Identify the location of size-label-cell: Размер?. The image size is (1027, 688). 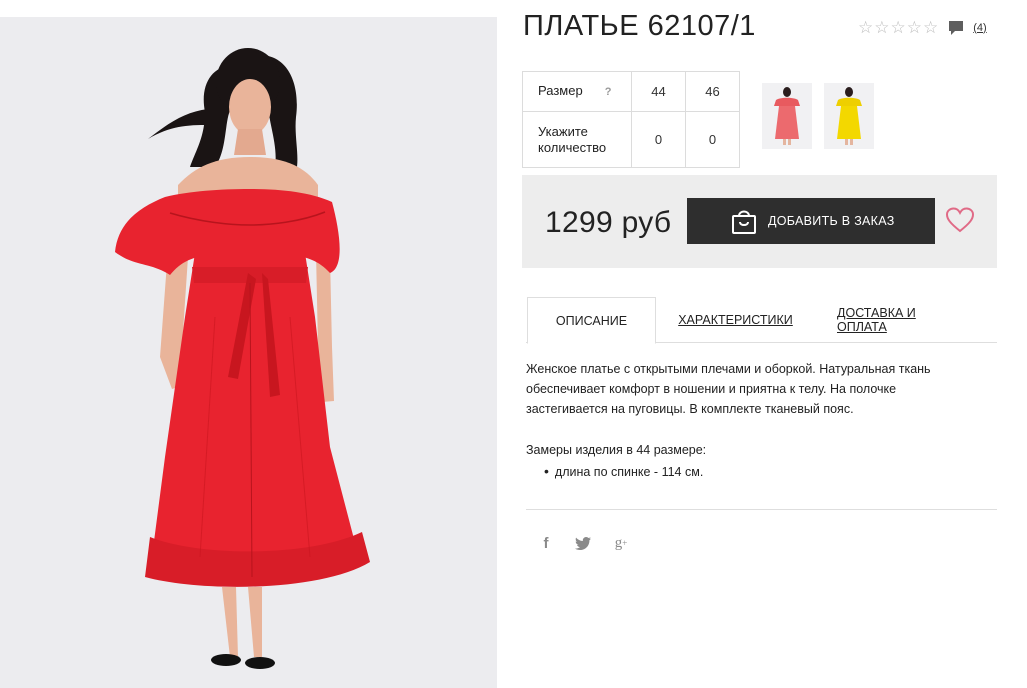
(577, 91).